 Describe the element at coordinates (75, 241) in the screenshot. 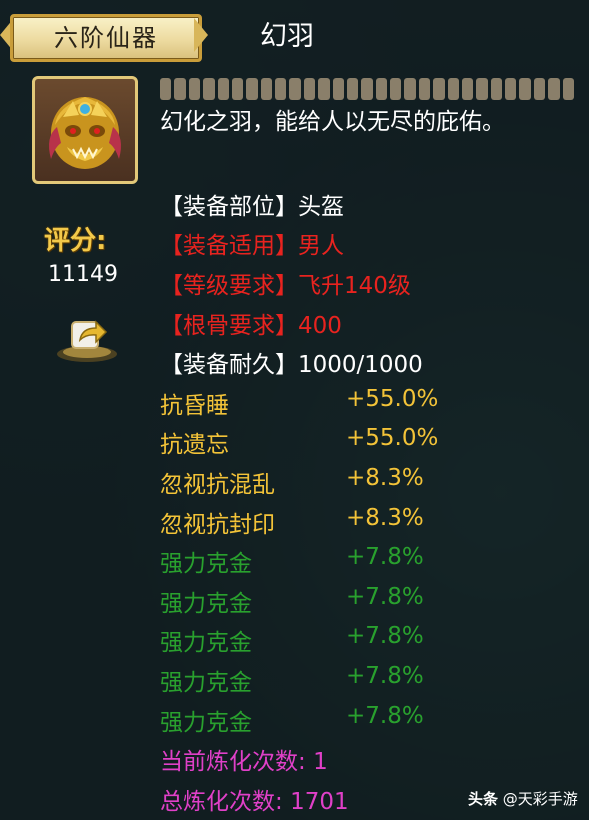

I see `score-label: 评分:` at that location.